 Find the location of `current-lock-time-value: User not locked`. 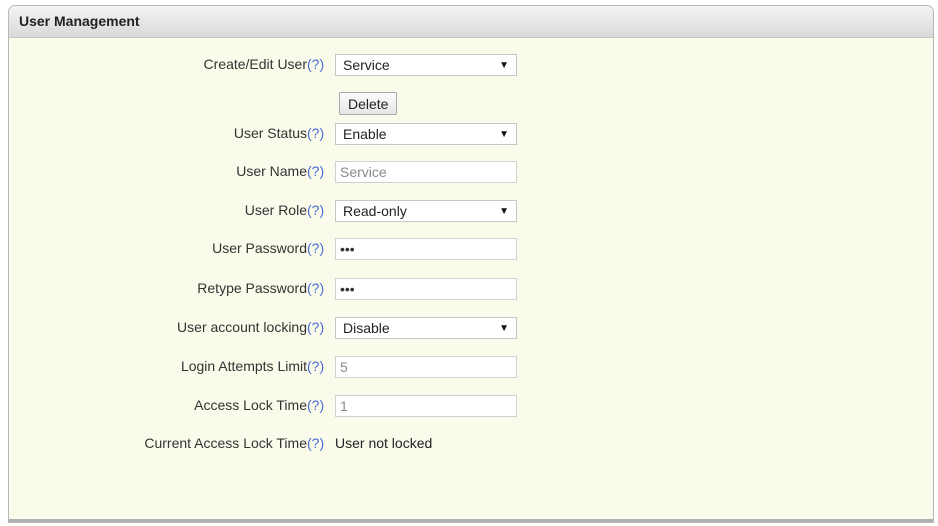

current-lock-time-value: User not locked is located at coordinates (384, 443).